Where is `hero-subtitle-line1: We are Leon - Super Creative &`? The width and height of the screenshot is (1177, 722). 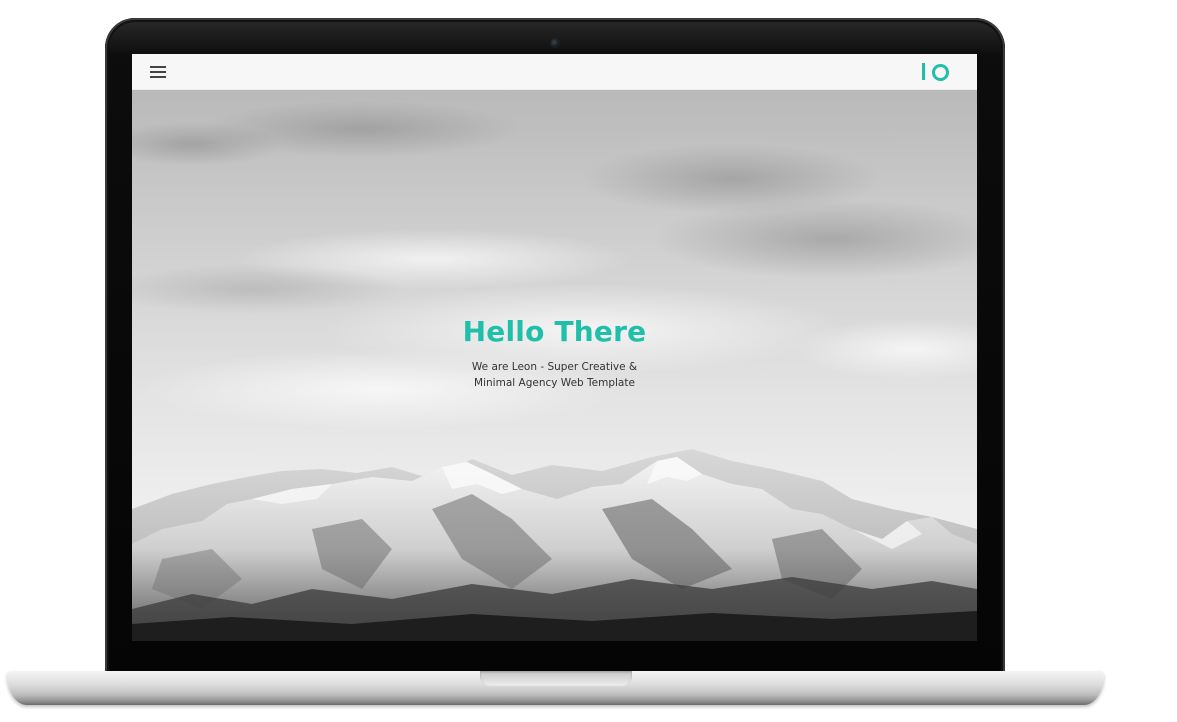
hero-subtitle-line1: We are Leon - Super Creative & is located at coordinates (554, 367).